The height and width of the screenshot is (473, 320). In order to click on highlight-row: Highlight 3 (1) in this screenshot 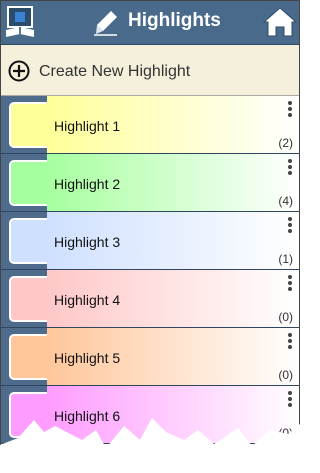, I will do `click(150, 241)`.